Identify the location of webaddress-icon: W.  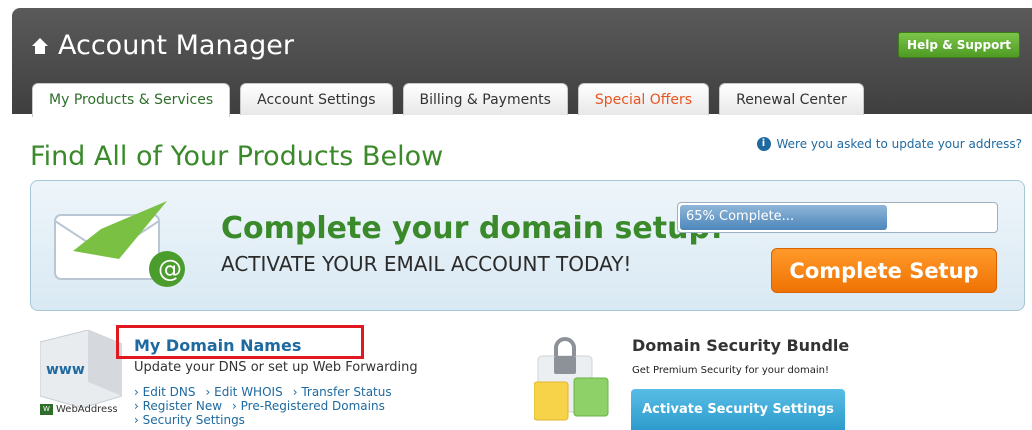
(46, 409).